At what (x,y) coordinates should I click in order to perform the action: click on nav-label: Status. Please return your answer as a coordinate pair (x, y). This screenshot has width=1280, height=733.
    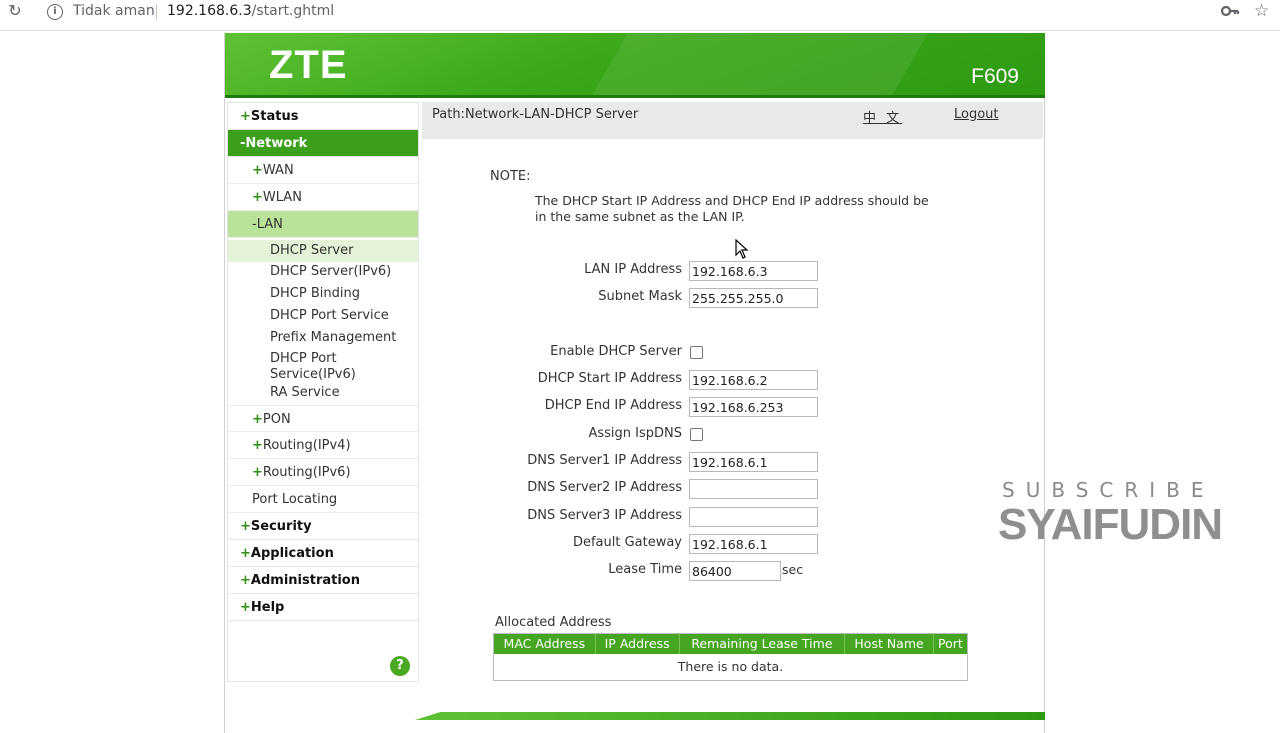
    Looking at the image, I should click on (274, 116).